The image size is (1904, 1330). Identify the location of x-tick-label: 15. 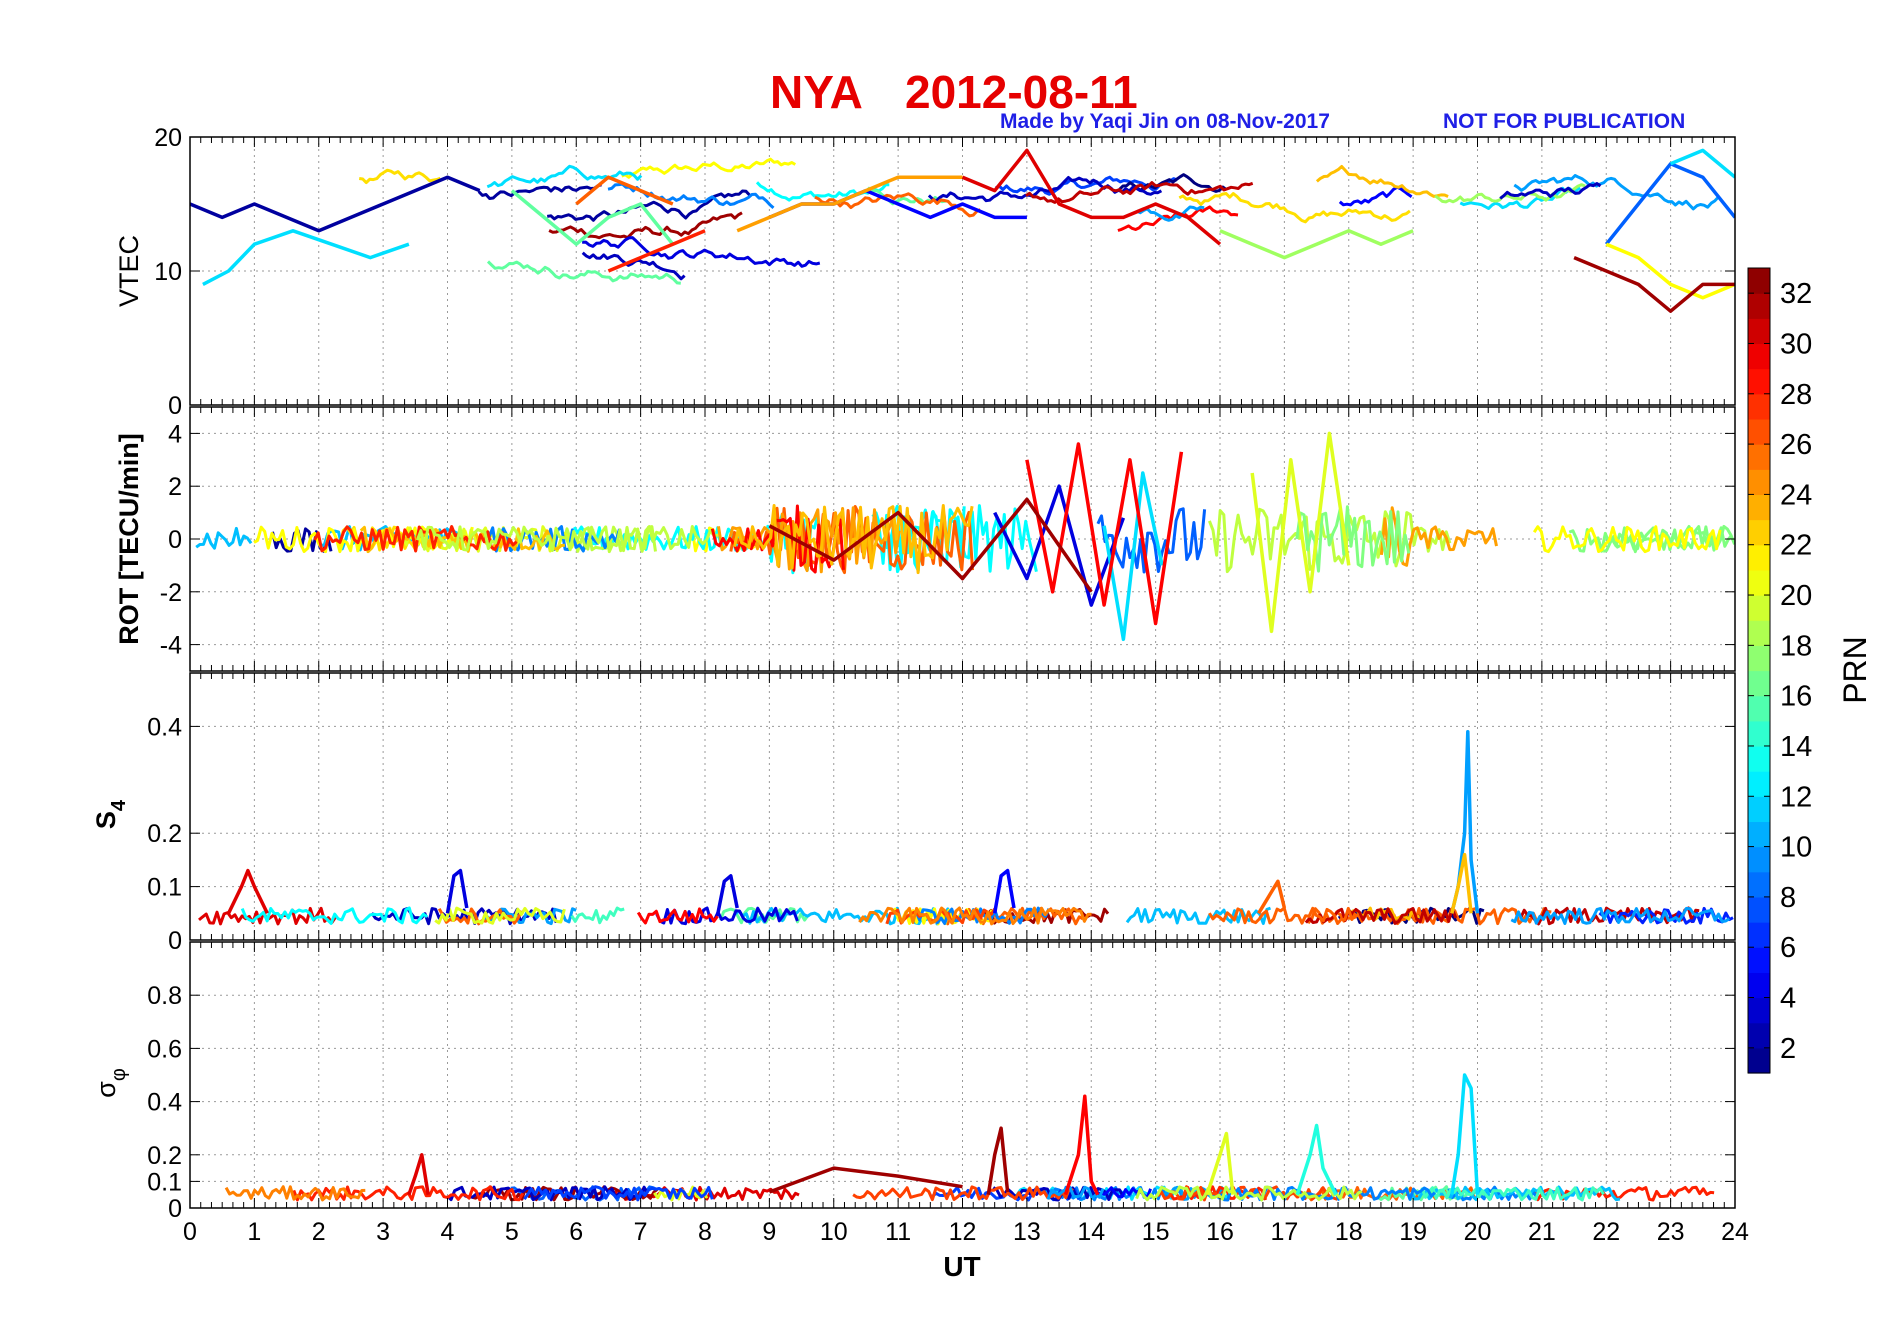
(1156, 1232).